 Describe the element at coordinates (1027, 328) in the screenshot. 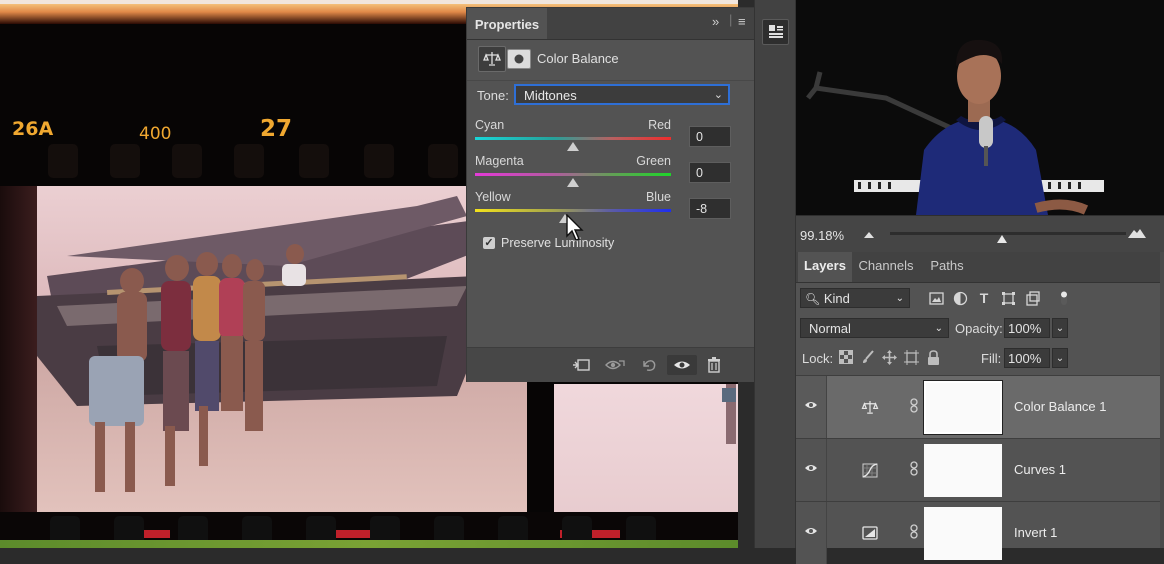

I see `opacity-input: 100%` at that location.